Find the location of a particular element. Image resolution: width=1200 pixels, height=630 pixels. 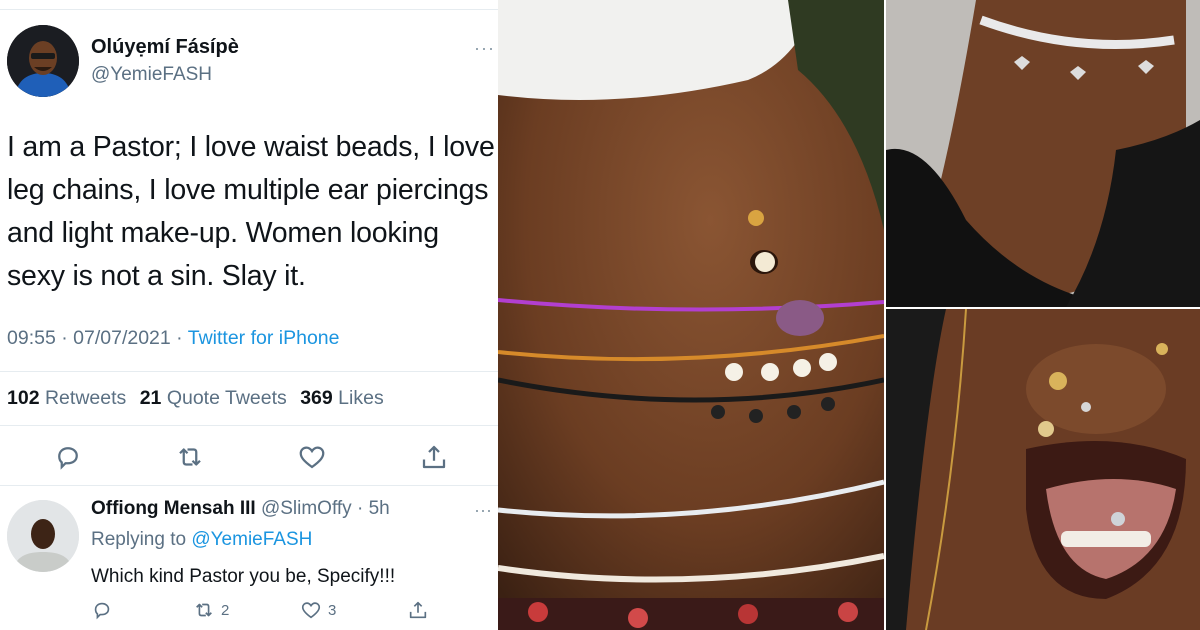

likes-count: 369 is located at coordinates (316, 398).